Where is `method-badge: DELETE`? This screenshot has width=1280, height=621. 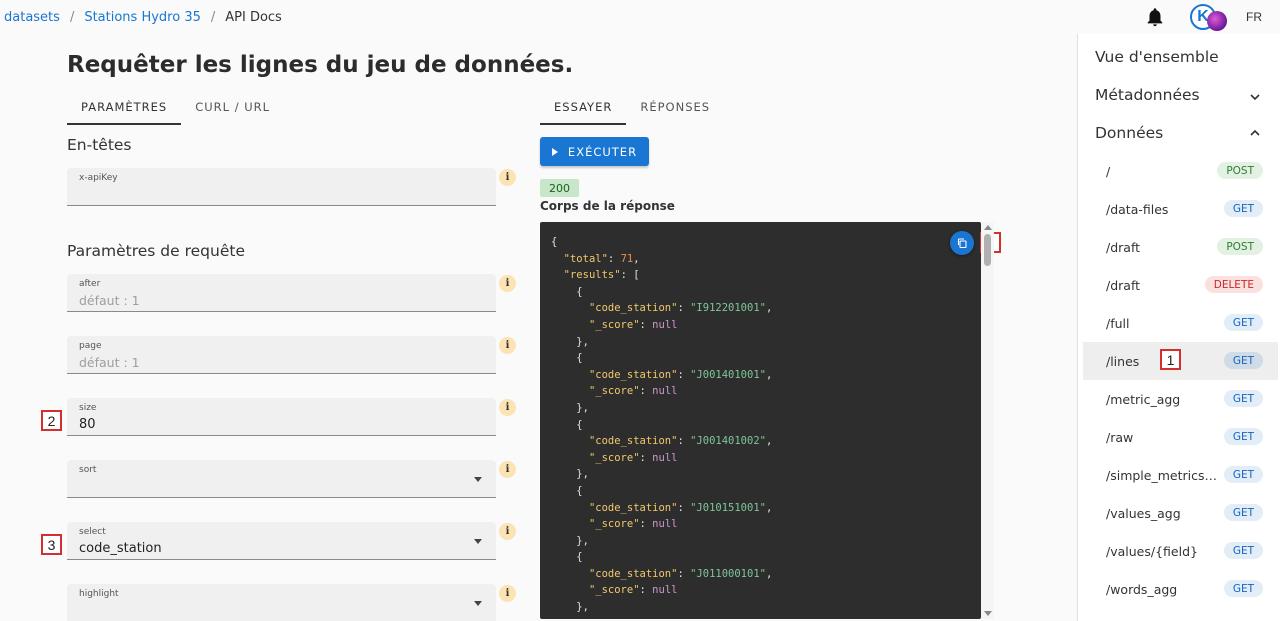 method-badge: DELETE is located at coordinates (1233, 284).